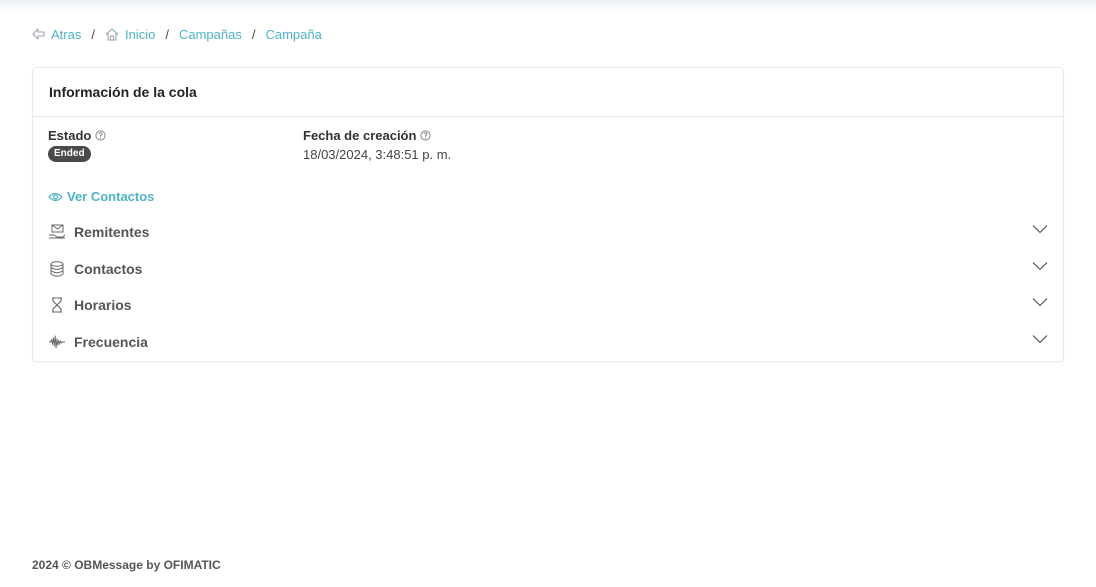 The image size is (1096, 587). I want to click on breadcrumb-campaign: Campaña, so click(293, 34).